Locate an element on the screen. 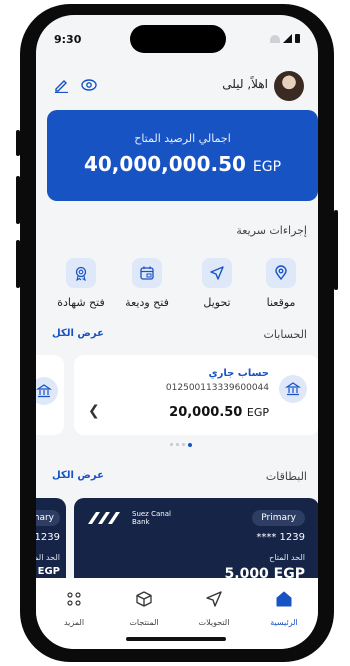 The height and width of the screenshot is (666, 350). account-pagination-dots is located at coordinates (181, 444).